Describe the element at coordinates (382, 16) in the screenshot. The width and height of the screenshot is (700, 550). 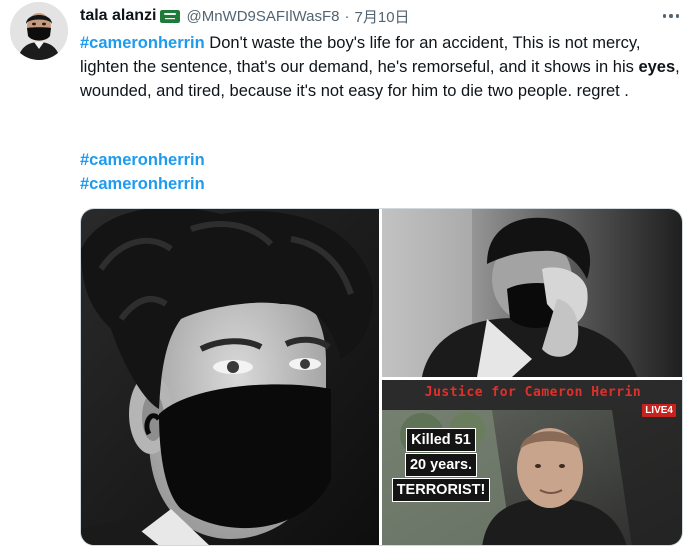
I see `tweet-date: 7月10日` at that location.